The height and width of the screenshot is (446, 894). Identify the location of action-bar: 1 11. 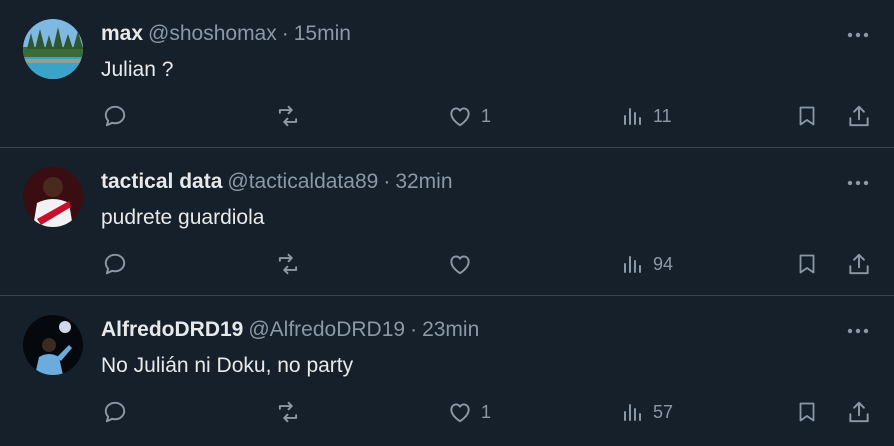
(447, 116).